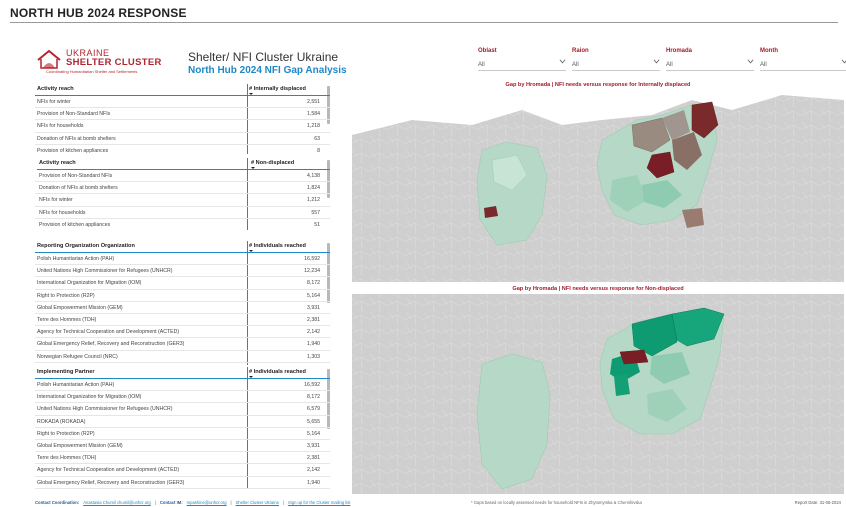 This screenshot has width=846, height=507. Describe the element at coordinates (182, 422) in the screenshot. I see `table-row: ROKADA (ROKADA) 5,655` at that location.